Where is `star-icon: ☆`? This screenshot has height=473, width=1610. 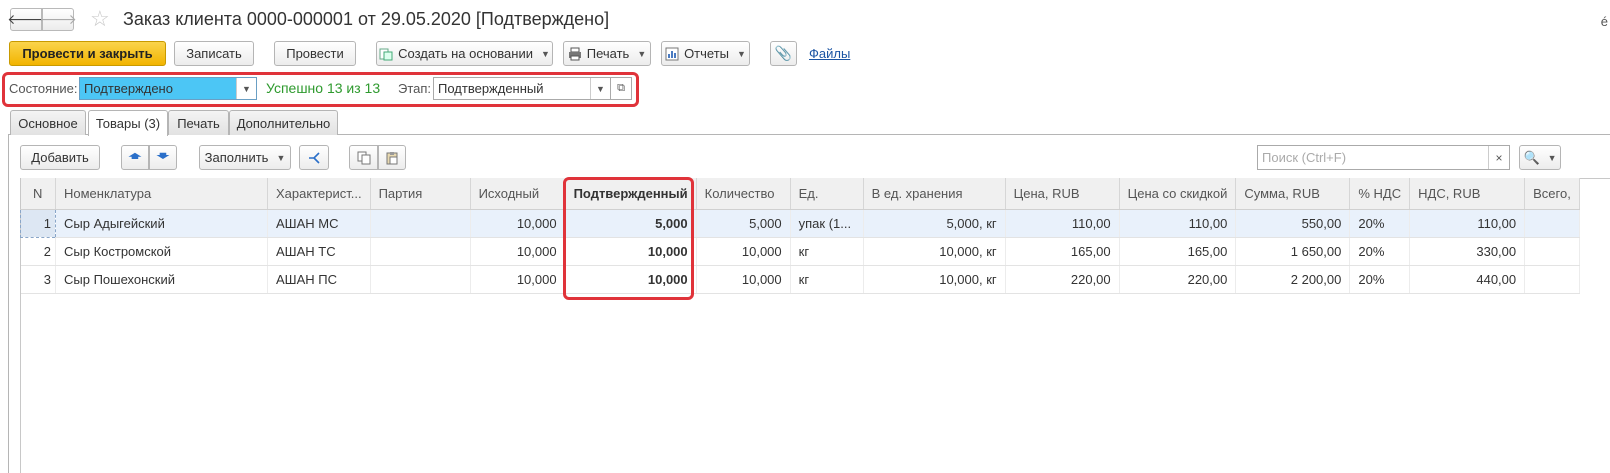 star-icon: ☆ is located at coordinates (100, 19).